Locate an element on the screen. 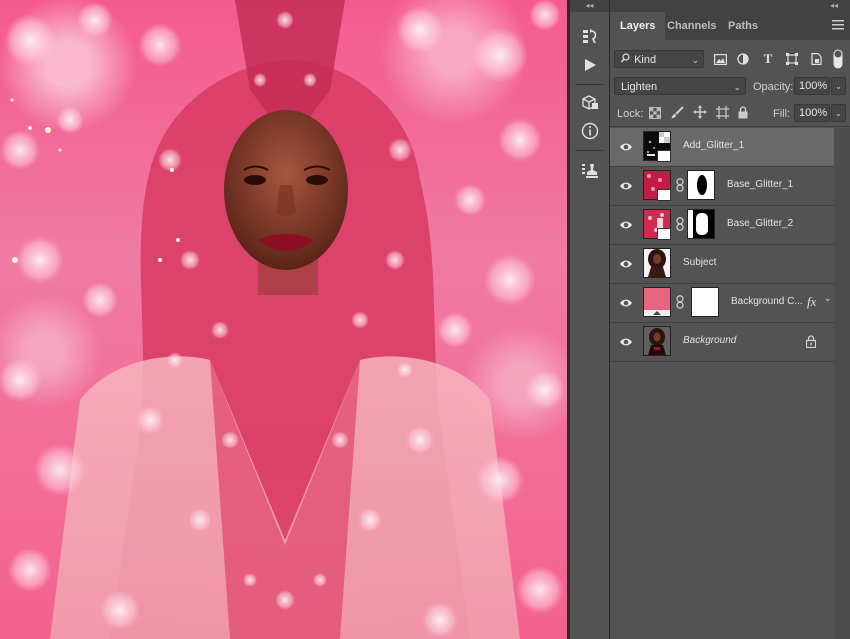 The height and width of the screenshot is (639, 850). layer-row: Subject is located at coordinates (722, 264).